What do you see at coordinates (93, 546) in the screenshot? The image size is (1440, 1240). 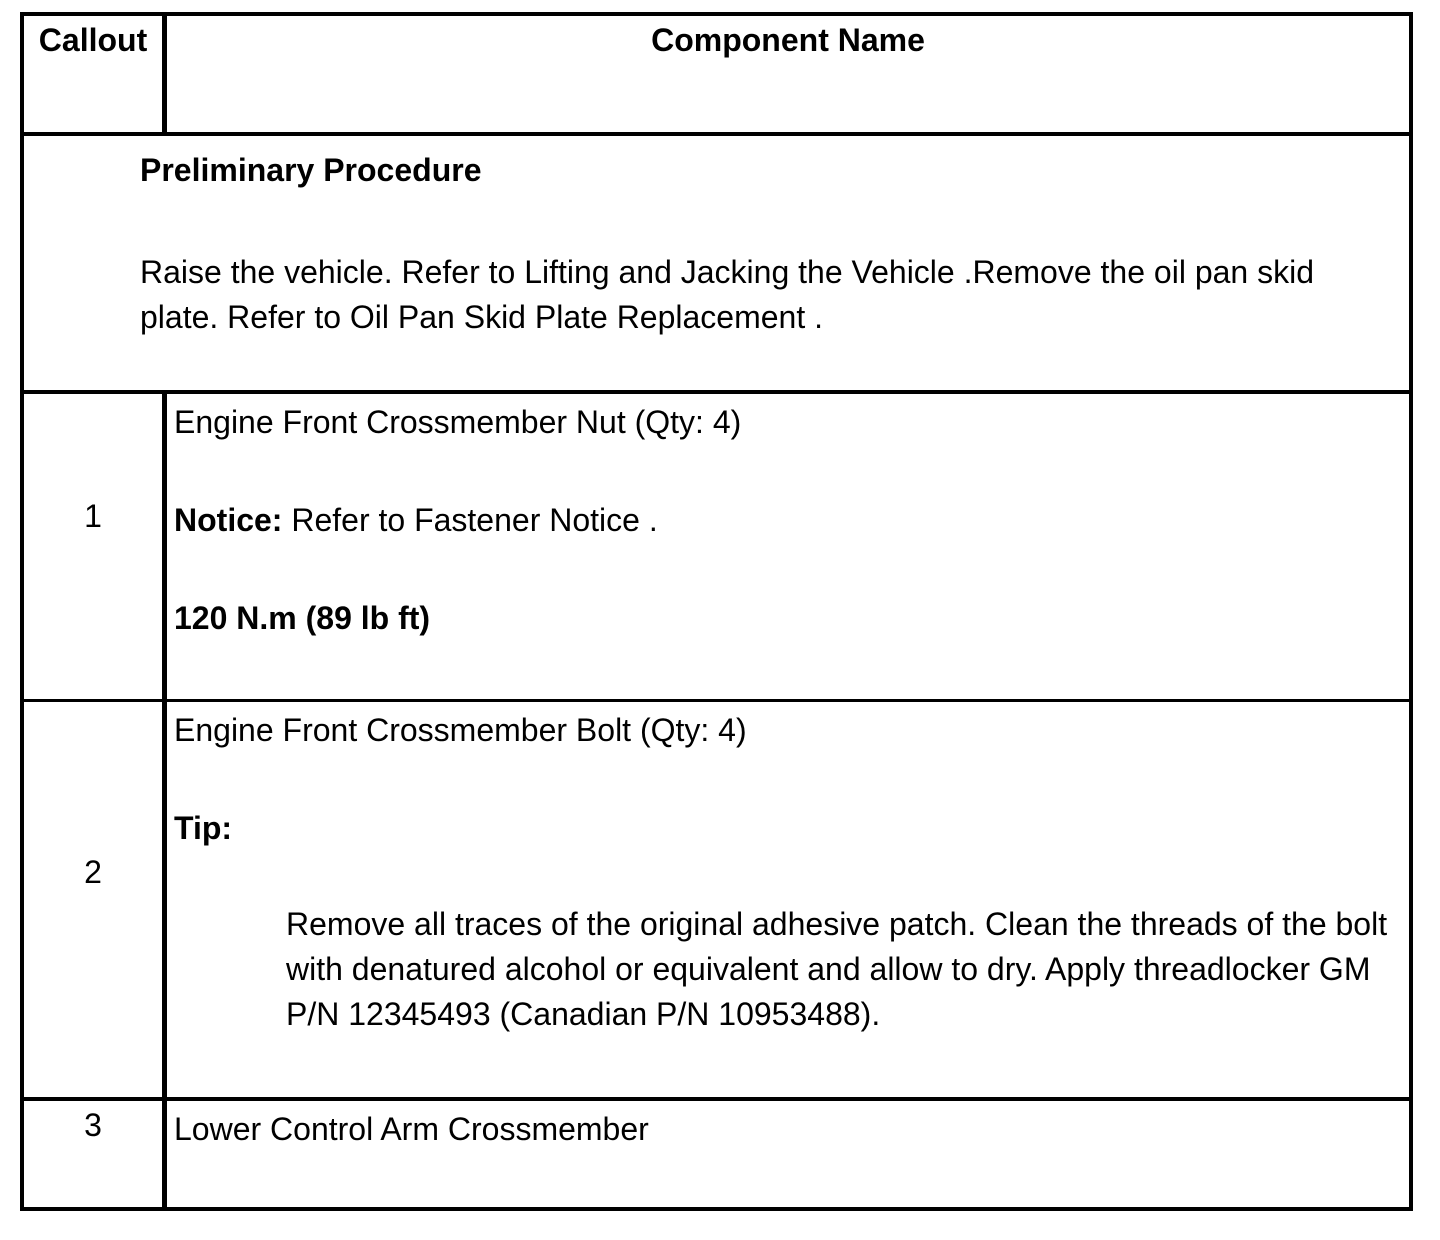 I see `callout-cell: 1` at bounding box center [93, 546].